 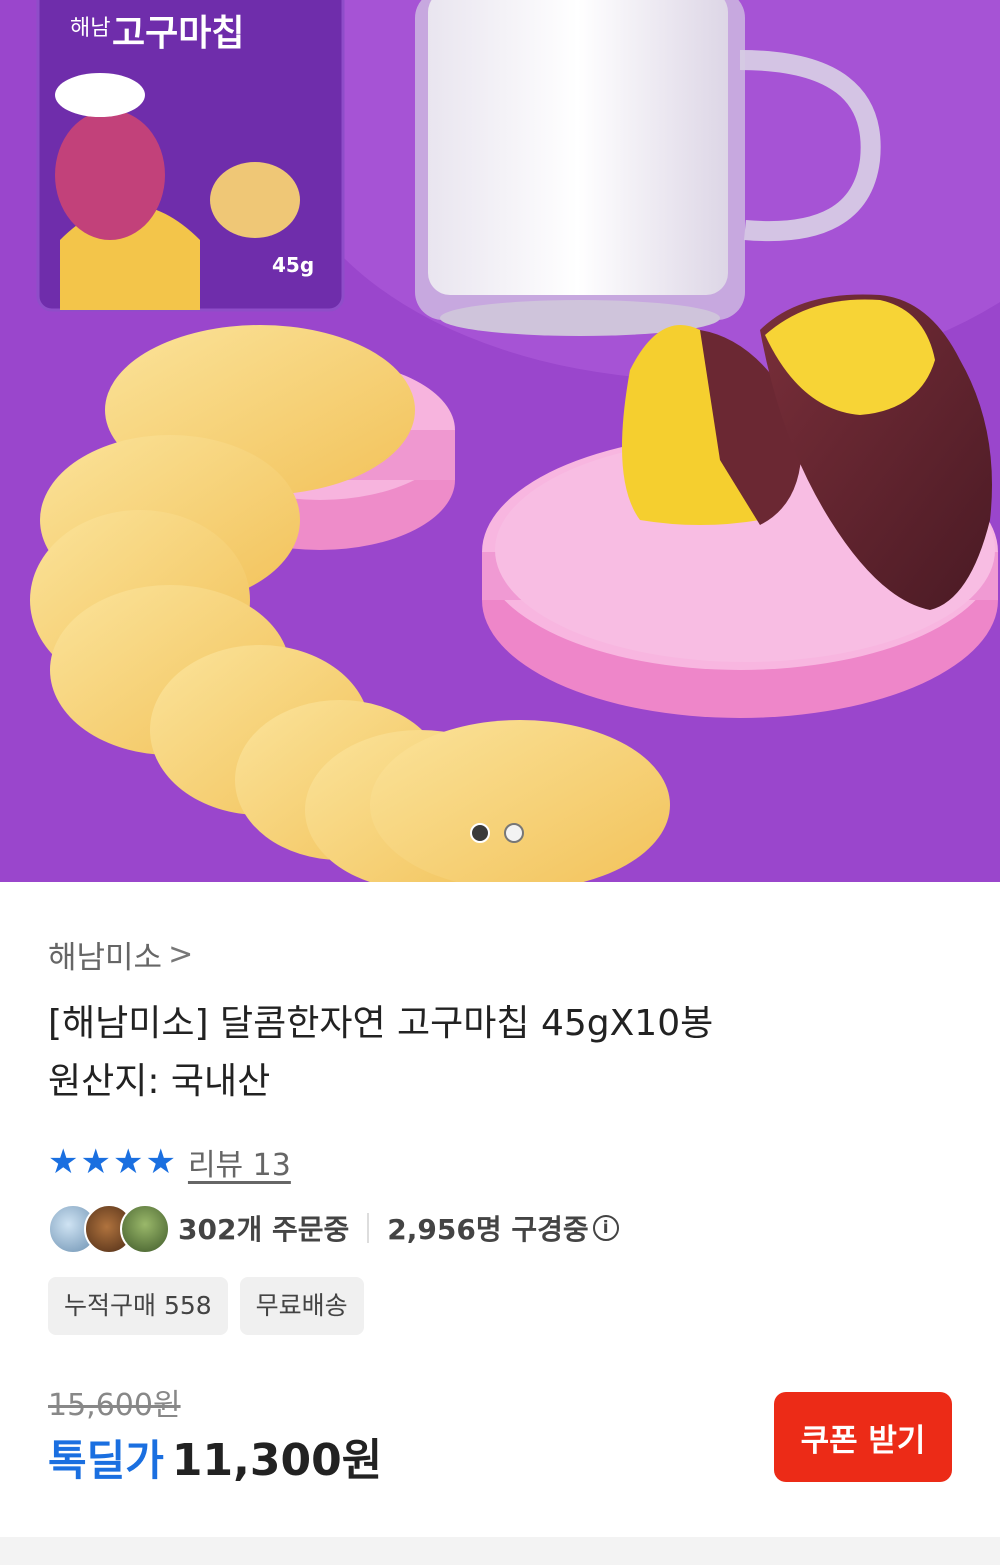 What do you see at coordinates (277, 1460) in the screenshot?
I see `deal-price: 11,300원` at bounding box center [277, 1460].